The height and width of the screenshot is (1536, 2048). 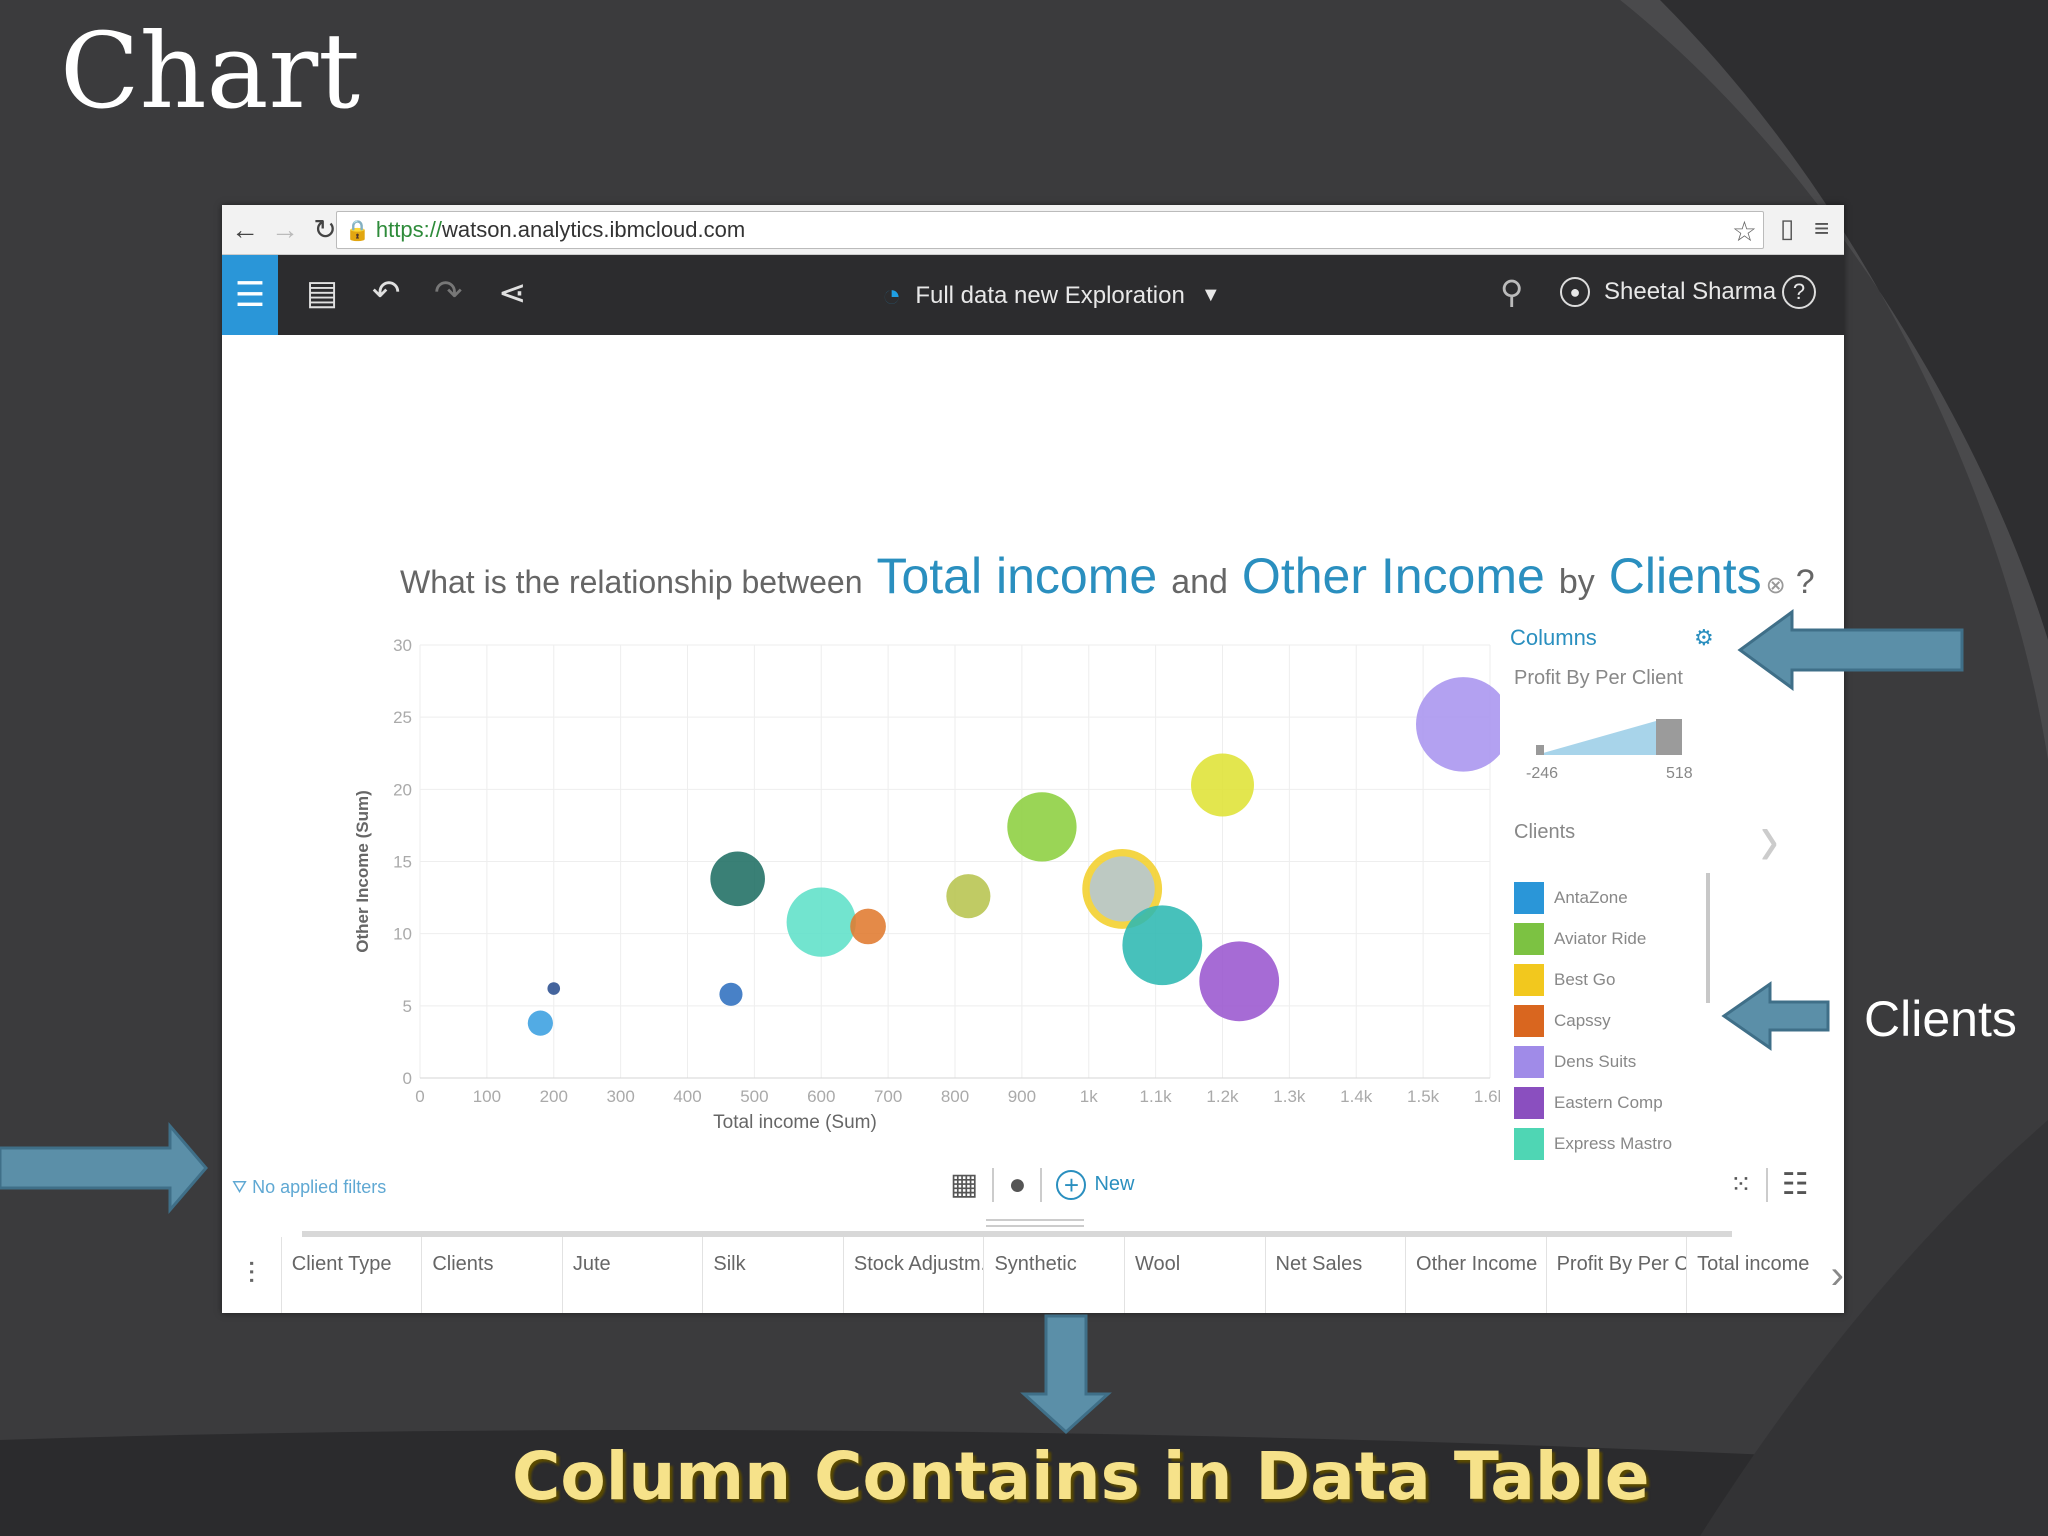 What do you see at coordinates (1850, 650) in the screenshot?
I see `arrow-left-columns` at bounding box center [1850, 650].